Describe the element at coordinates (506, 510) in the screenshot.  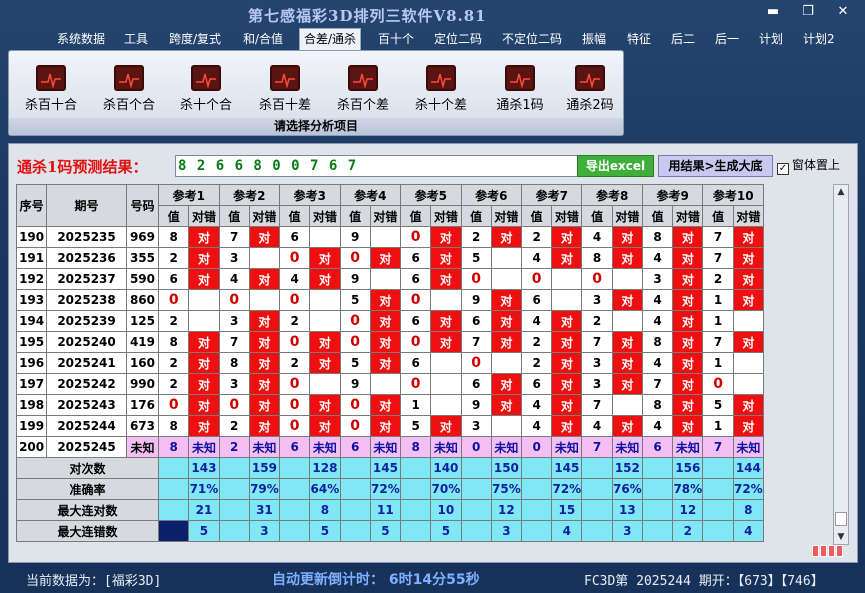
I see `stats-value: 12` at that location.